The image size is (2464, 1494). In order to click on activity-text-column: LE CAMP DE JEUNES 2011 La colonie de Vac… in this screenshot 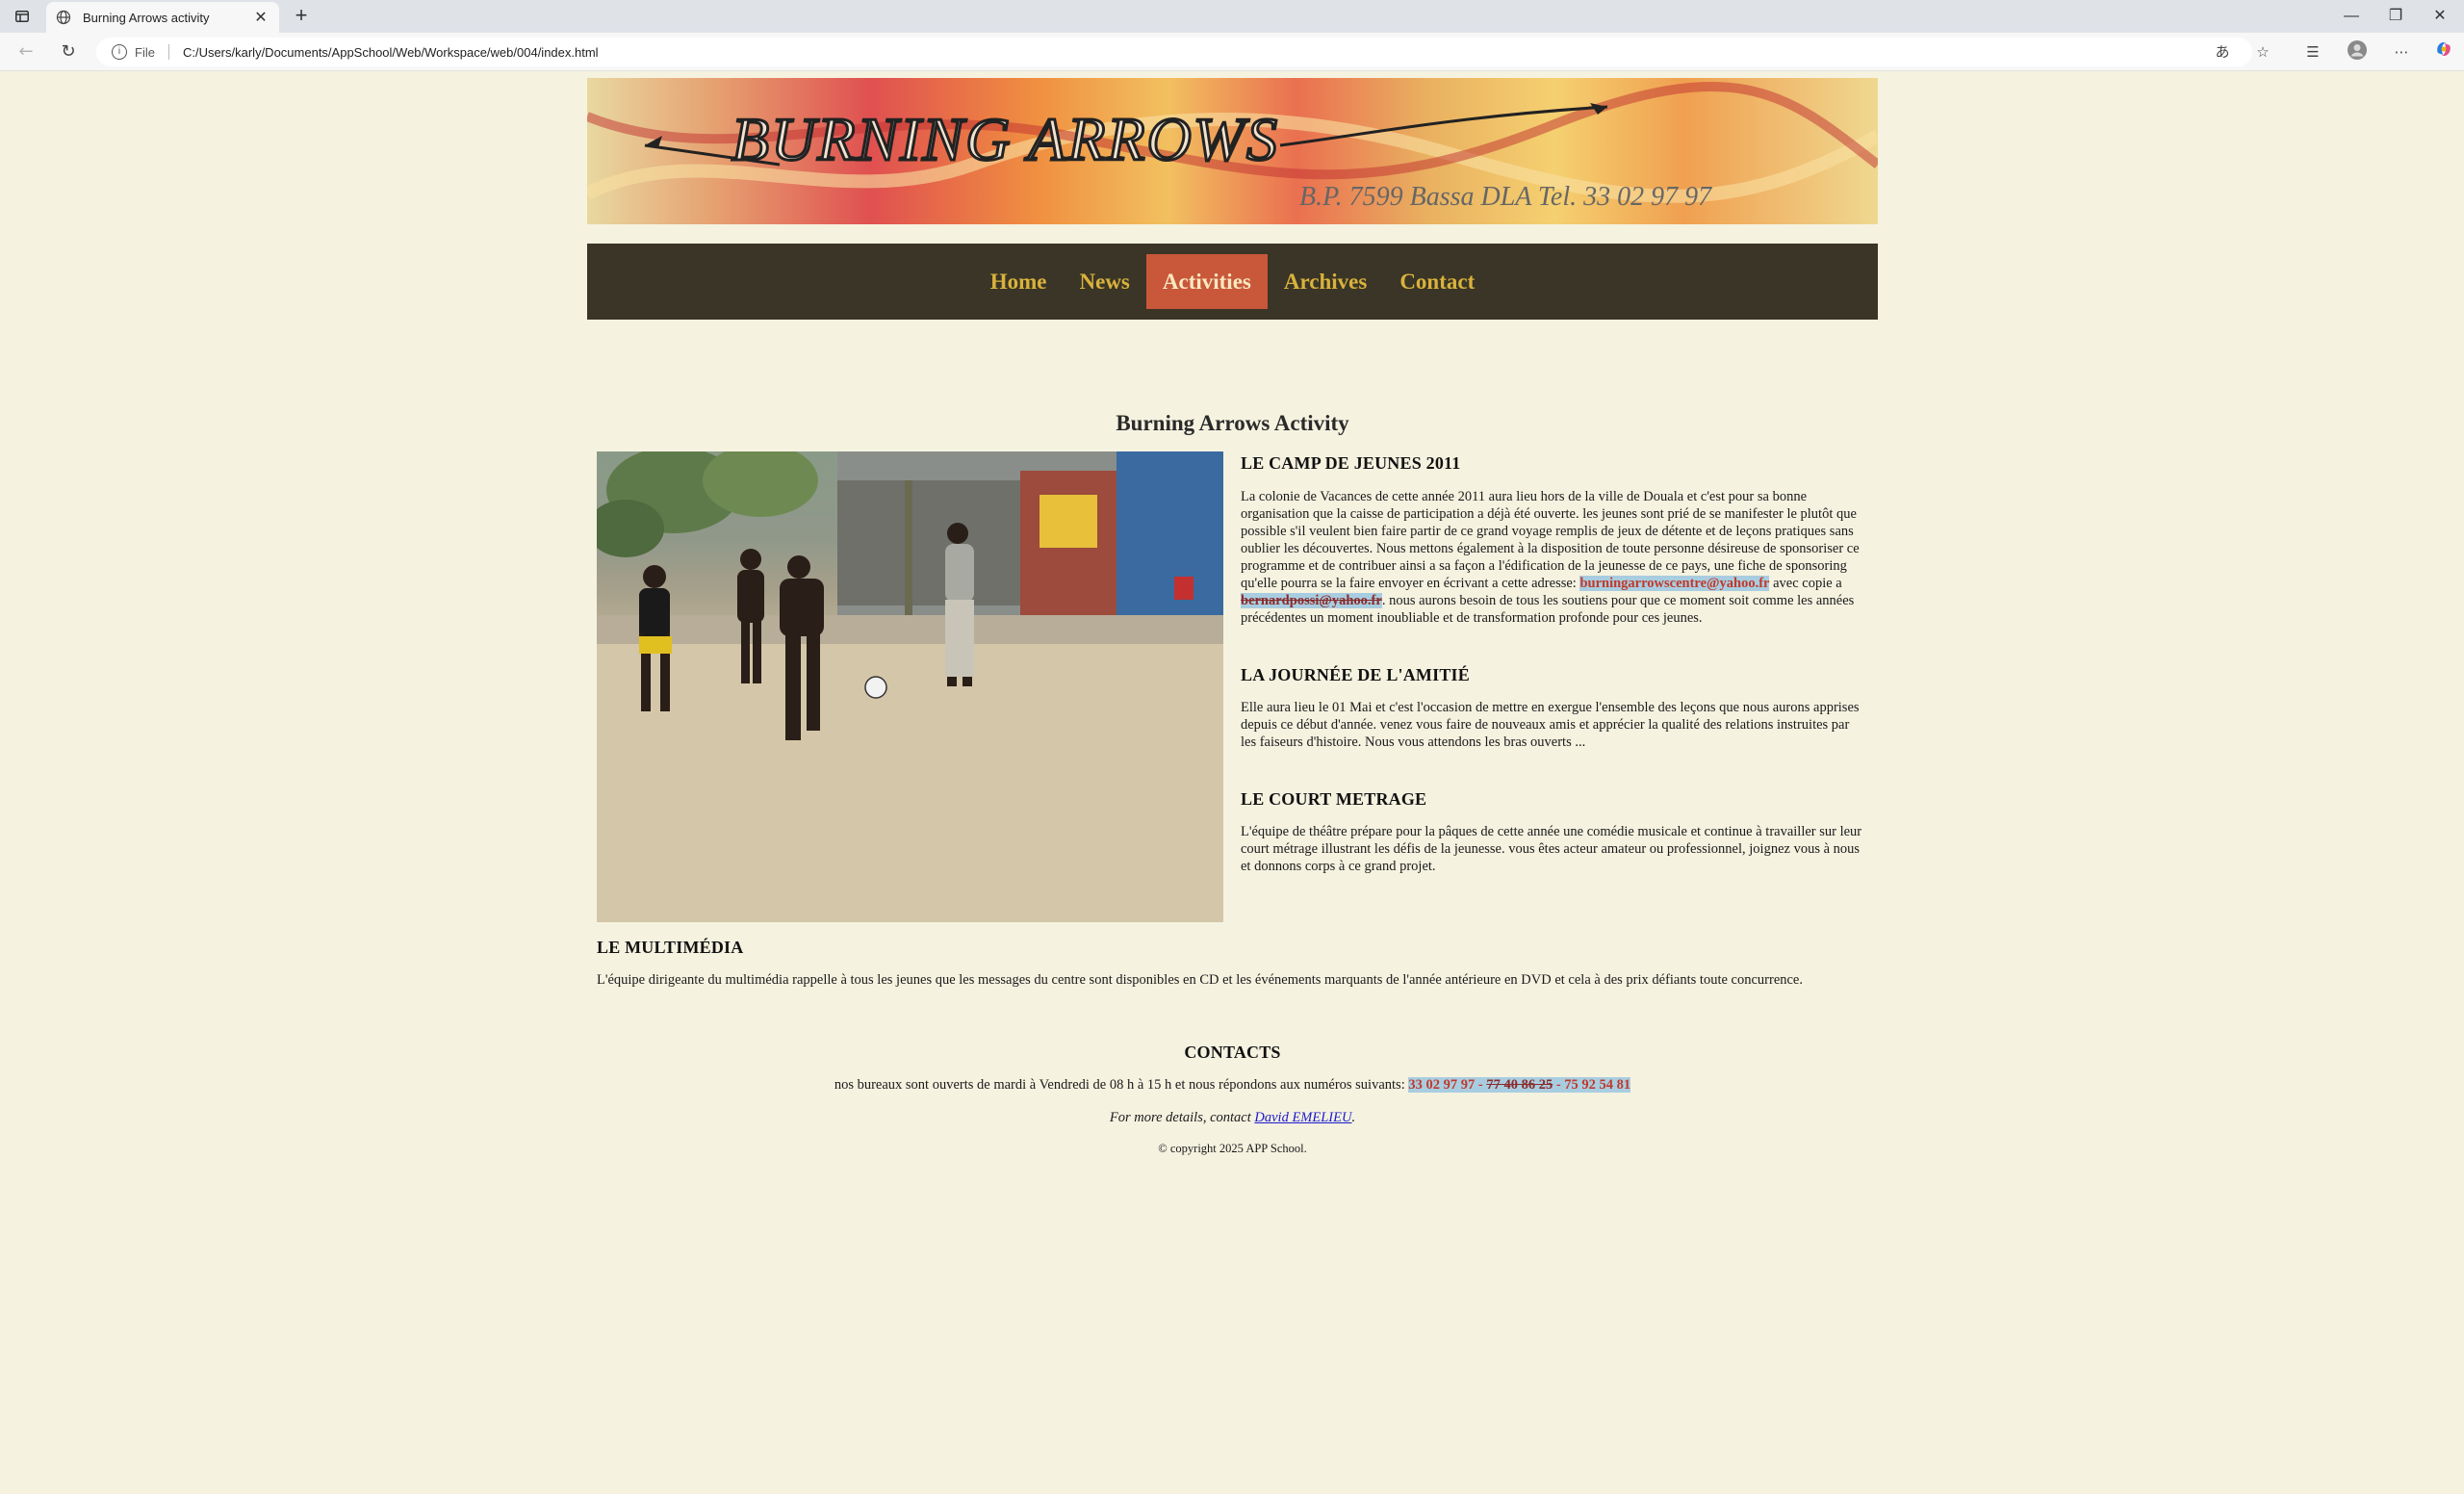, I will do `click(1545, 686)`.